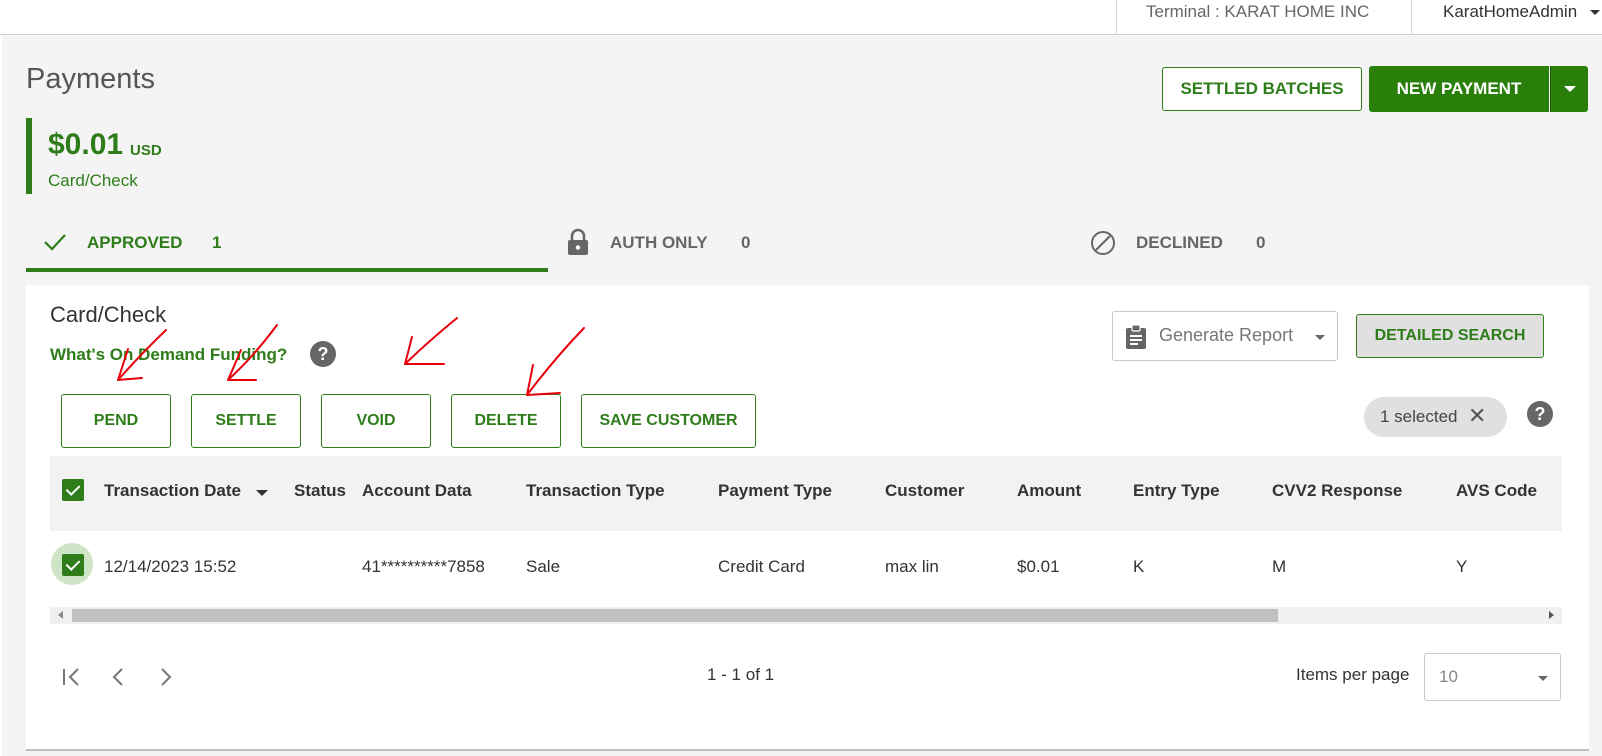  What do you see at coordinates (73, 490) in the screenshot?
I see `select-all-checkbox` at bounding box center [73, 490].